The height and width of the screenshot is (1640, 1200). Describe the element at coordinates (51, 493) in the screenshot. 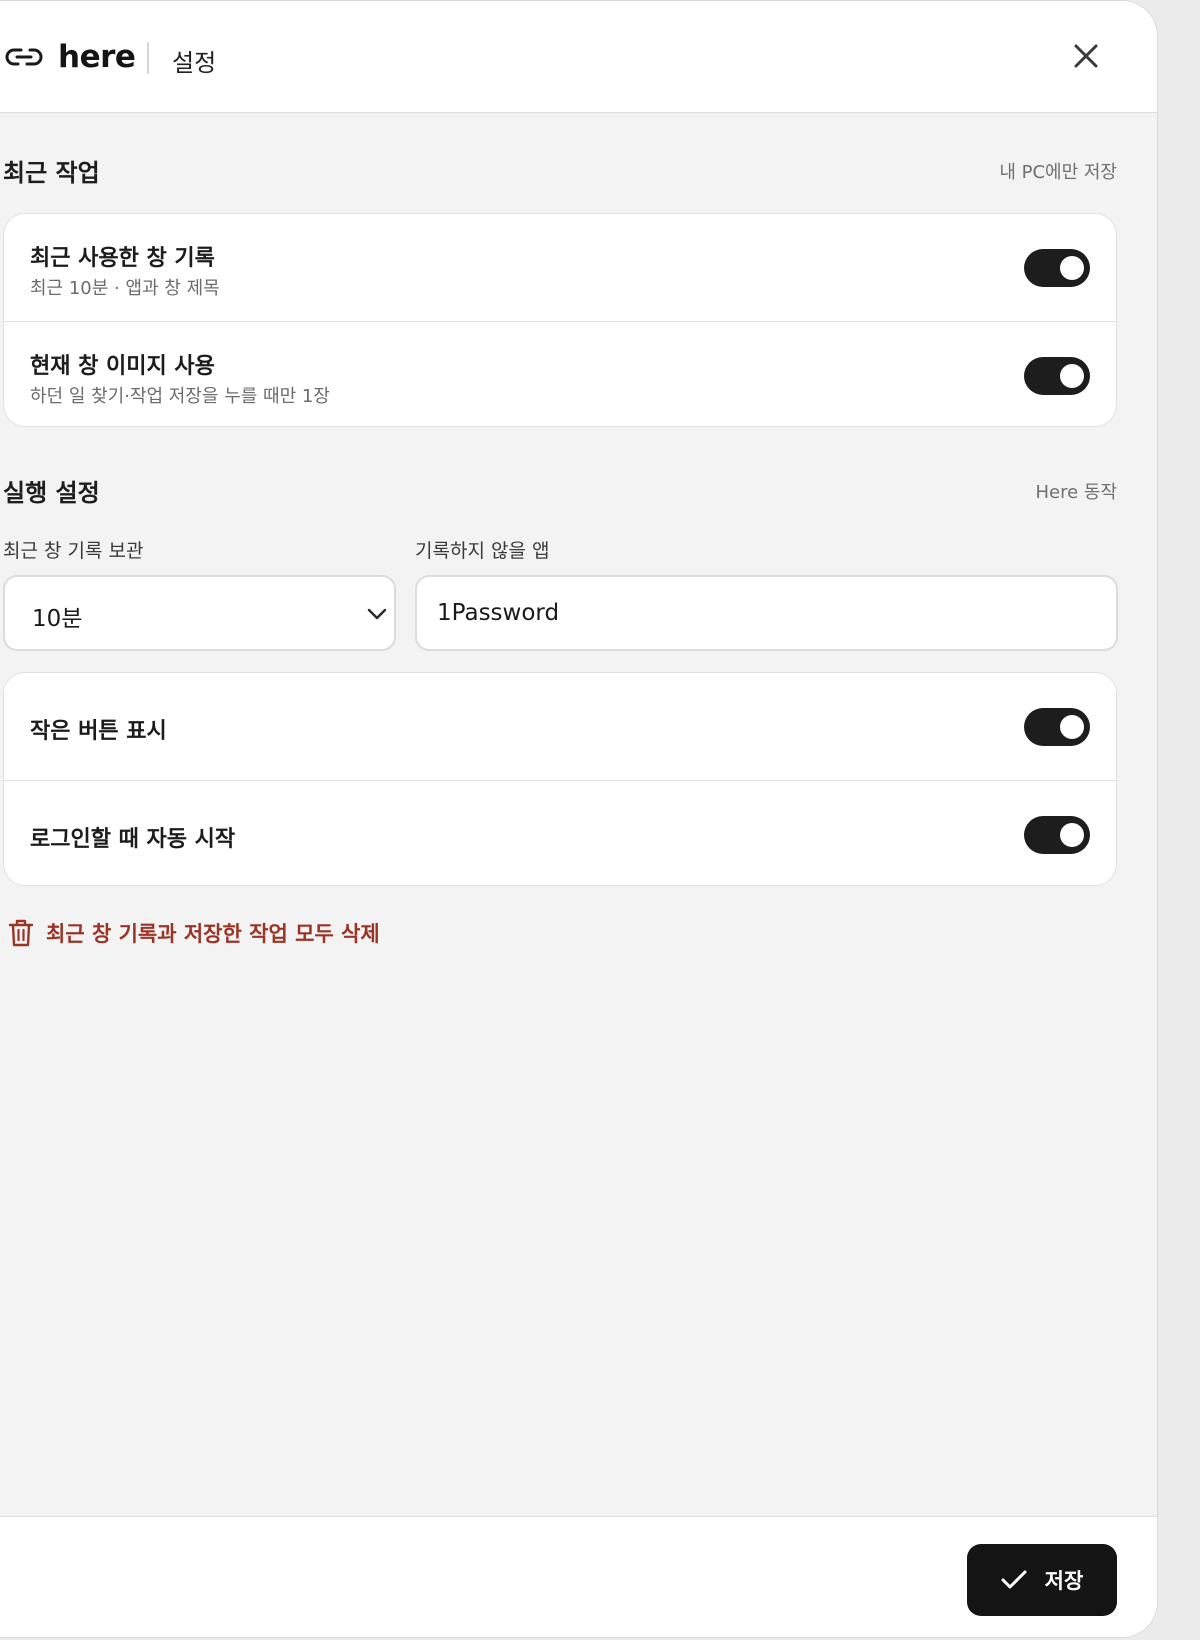

I see `section-title-run-settings: 실행 설정` at that location.